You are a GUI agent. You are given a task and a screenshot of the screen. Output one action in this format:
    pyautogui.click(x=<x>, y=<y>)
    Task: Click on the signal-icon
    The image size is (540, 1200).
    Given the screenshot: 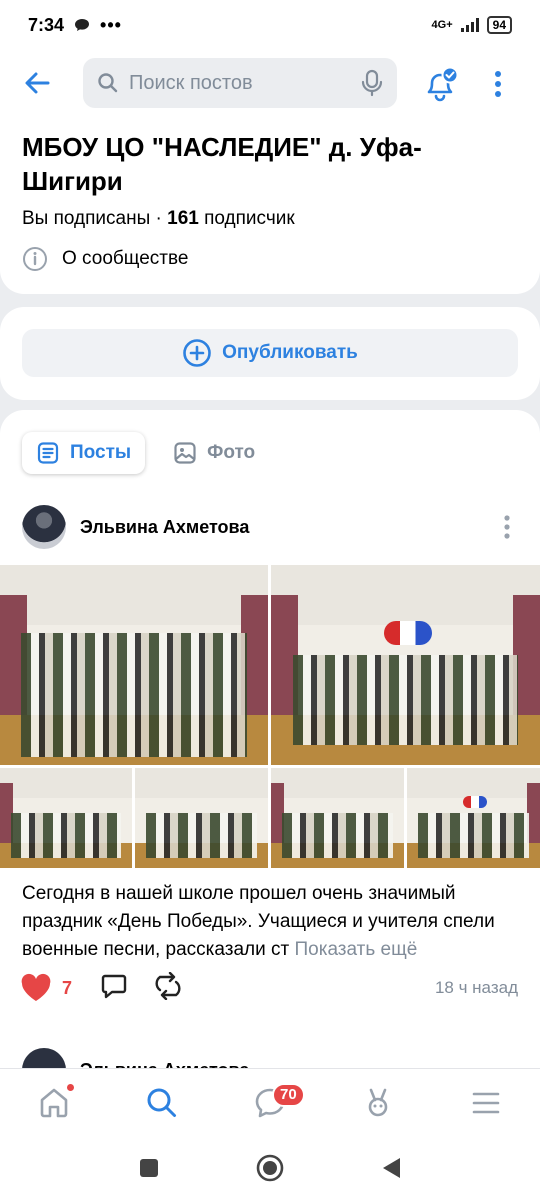 What is the action you would take?
    pyautogui.click(x=469, y=25)
    